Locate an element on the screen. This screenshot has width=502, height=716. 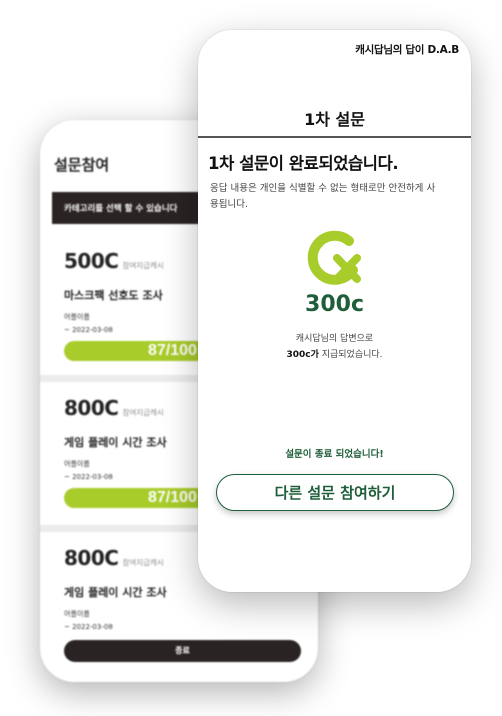
reward-note-line2: 지급되었습니다. is located at coordinates (350, 355).